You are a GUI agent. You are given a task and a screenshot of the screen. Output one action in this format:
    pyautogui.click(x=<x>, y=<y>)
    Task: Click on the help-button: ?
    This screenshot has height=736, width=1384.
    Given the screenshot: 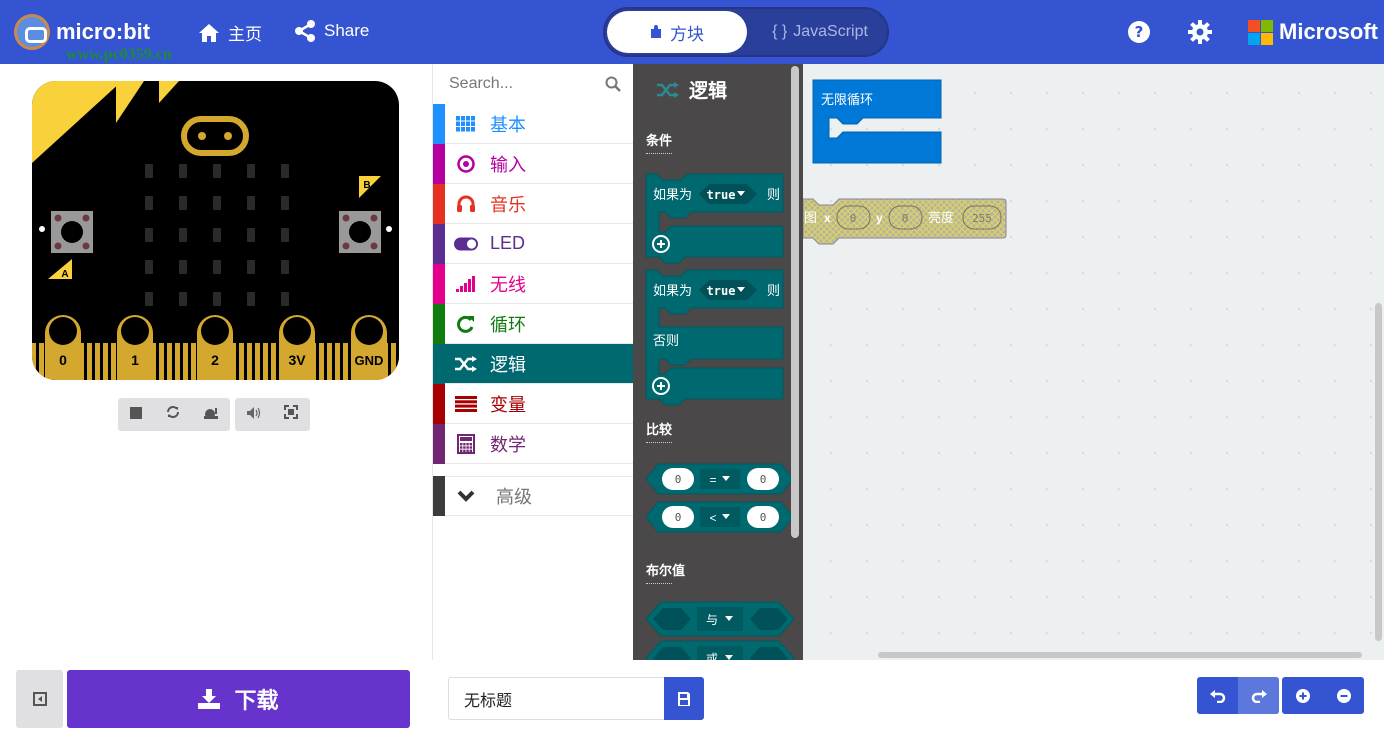 What is the action you would take?
    pyautogui.click(x=1139, y=32)
    